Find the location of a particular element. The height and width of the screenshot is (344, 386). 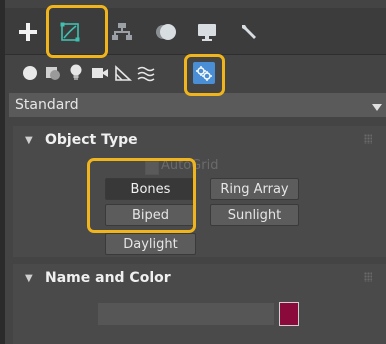

autogrid-label: AutoGrid is located at coordinates (190, 165).